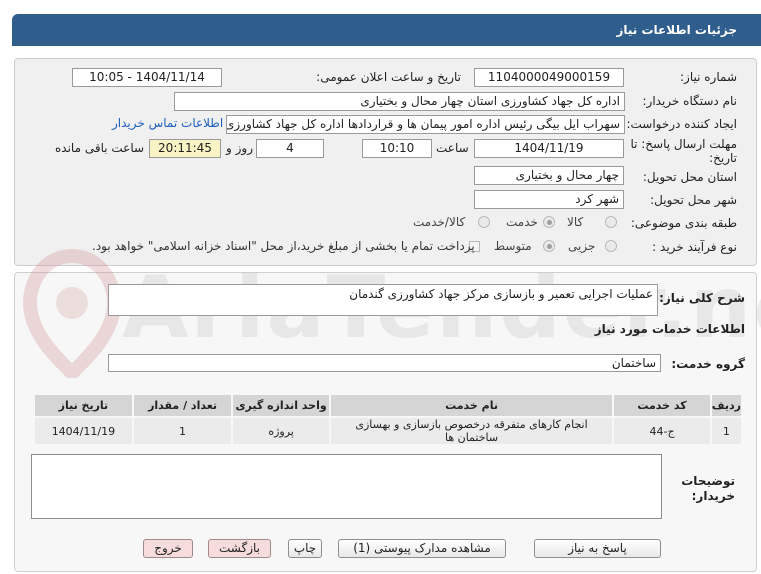  I want to click on city-label: شهر محل تحویل:, so click(693, 200).